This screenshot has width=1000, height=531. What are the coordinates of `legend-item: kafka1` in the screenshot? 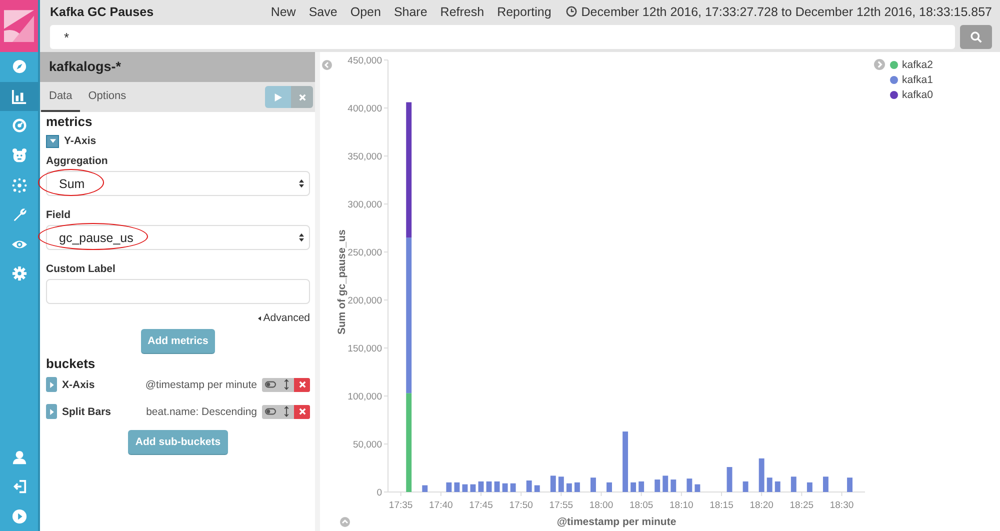 It's located at (911, 80).